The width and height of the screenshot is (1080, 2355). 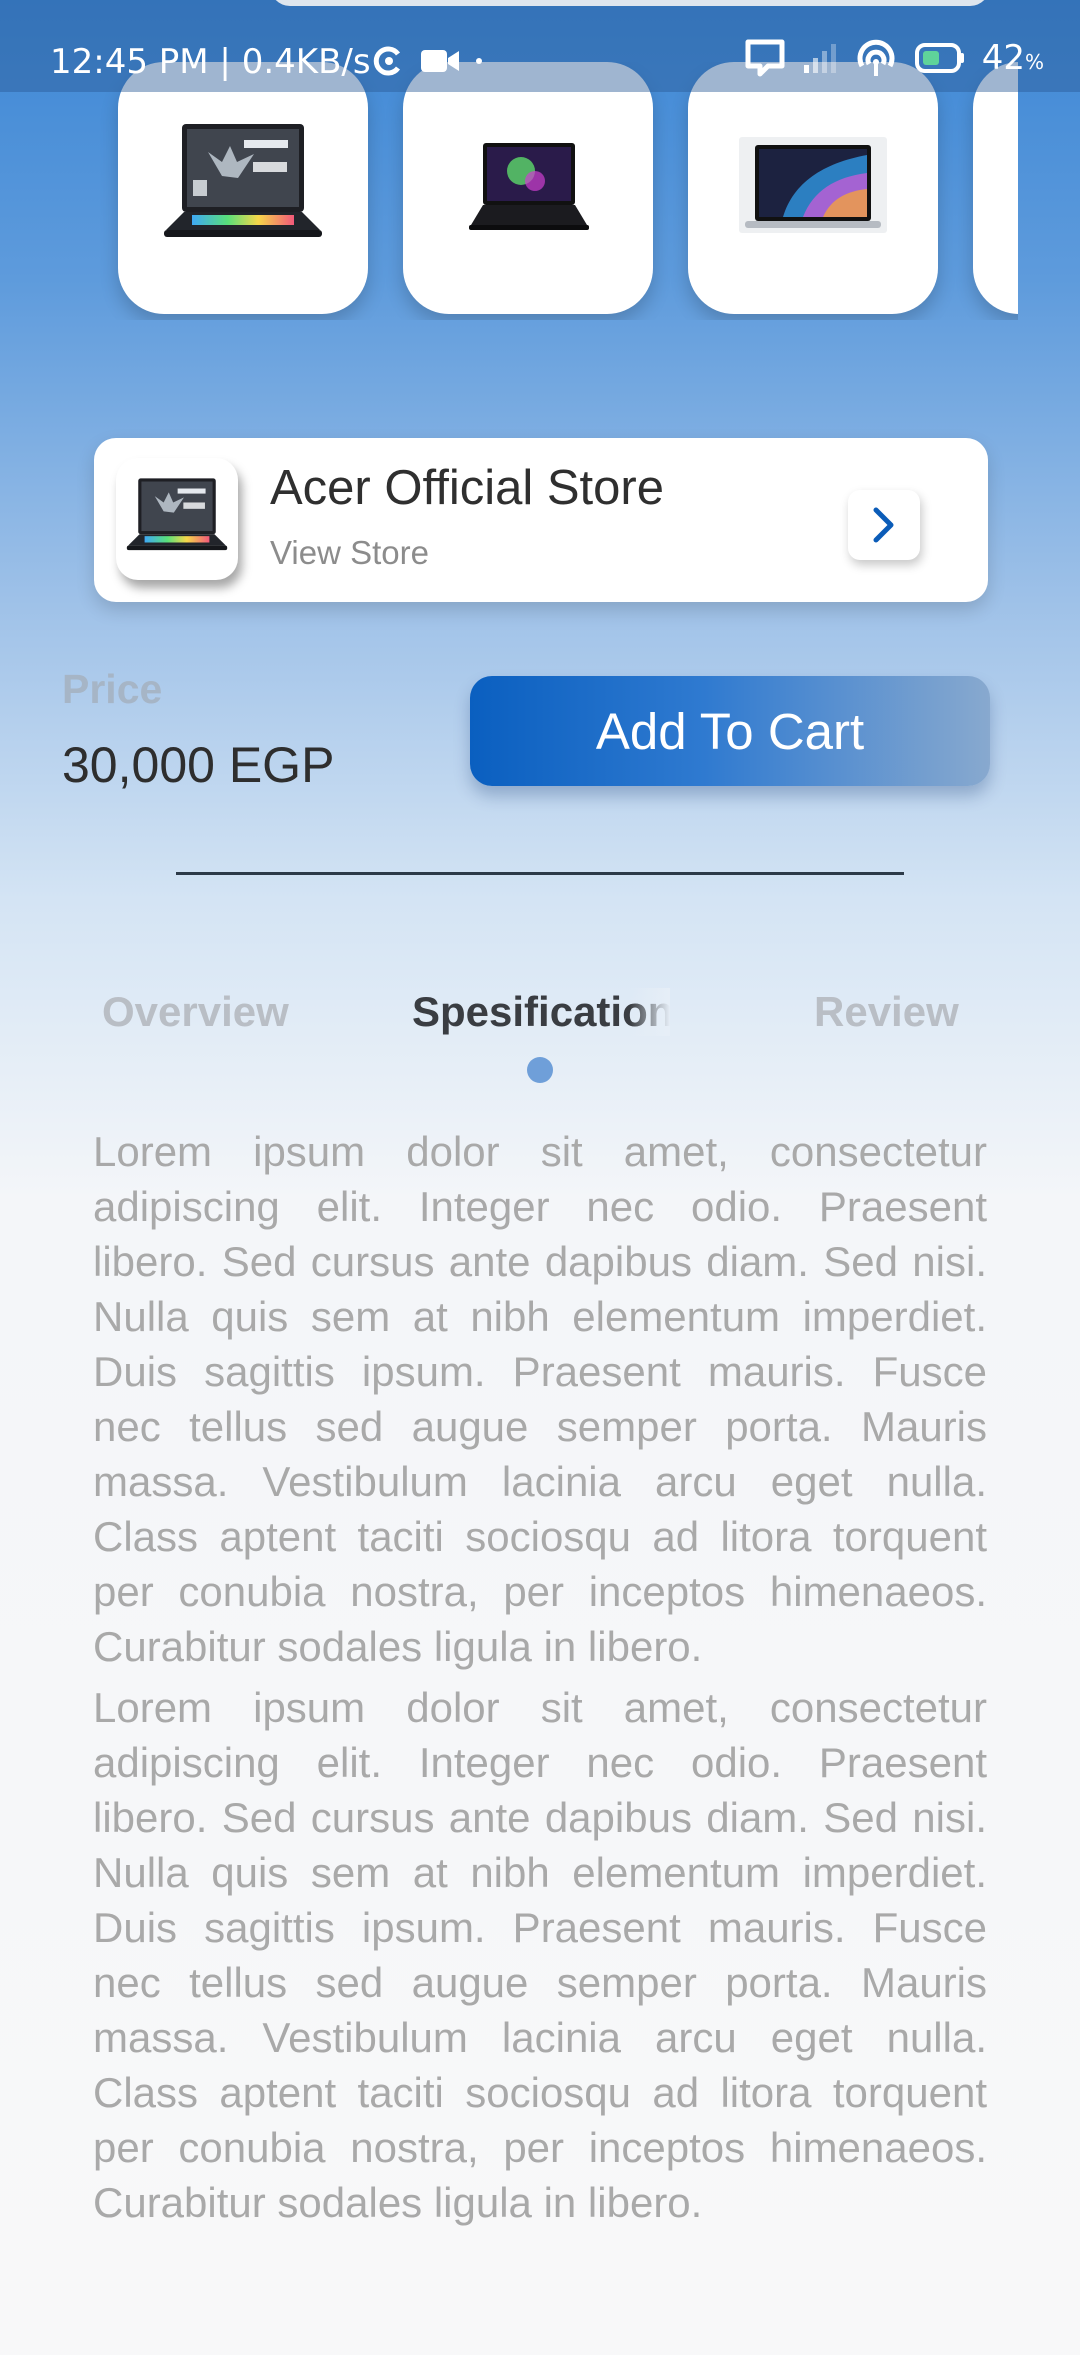 I want to click on store-name: Acer Official Store, so click(x=467, y=488).